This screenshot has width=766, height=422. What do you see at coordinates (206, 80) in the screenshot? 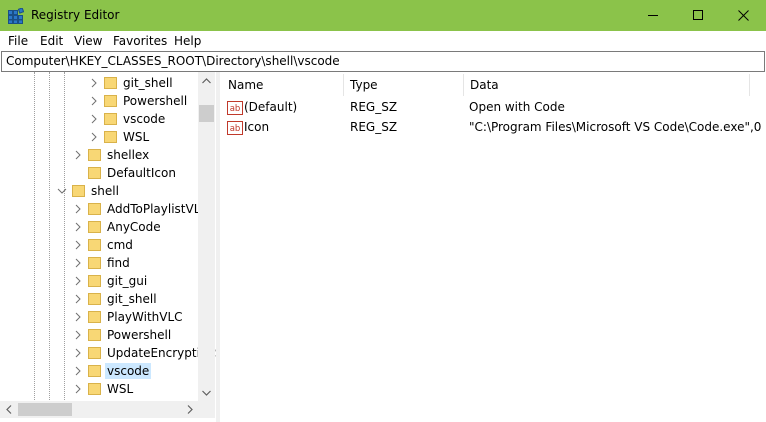
I see `scroll-up-button` at bounding box center [206, 80].